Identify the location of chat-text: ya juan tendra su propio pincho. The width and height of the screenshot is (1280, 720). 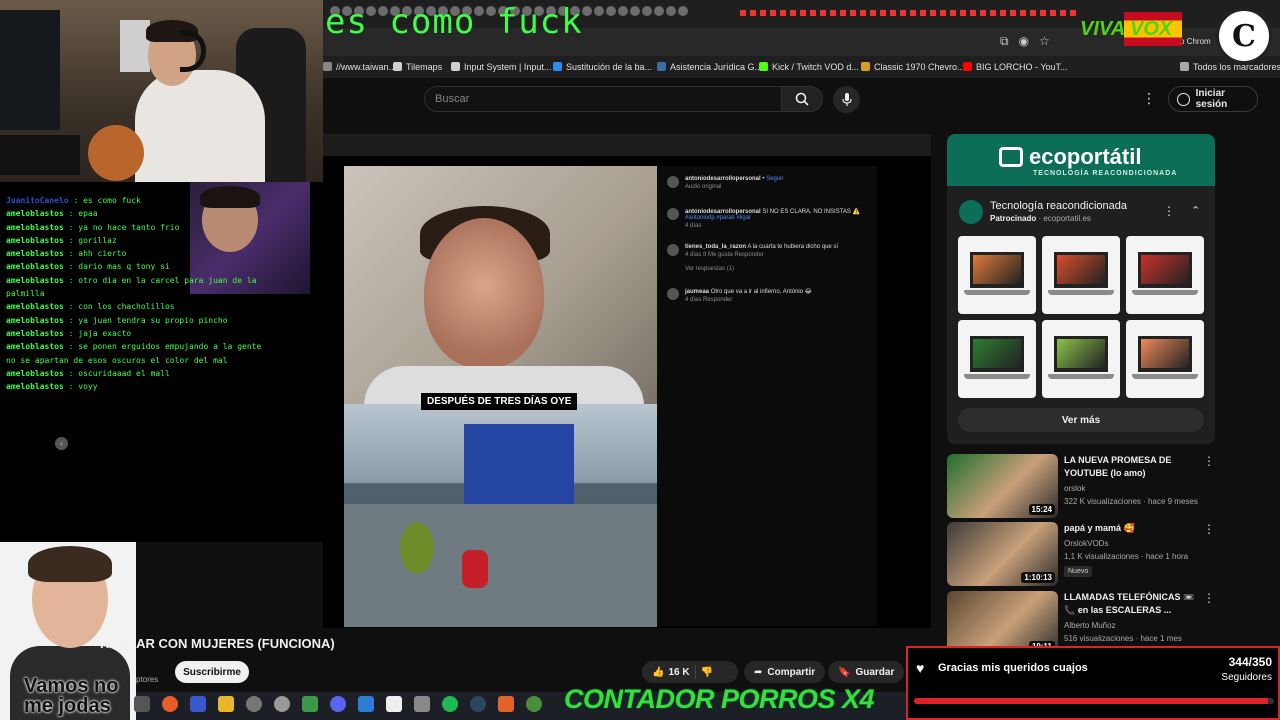
(153, 320).